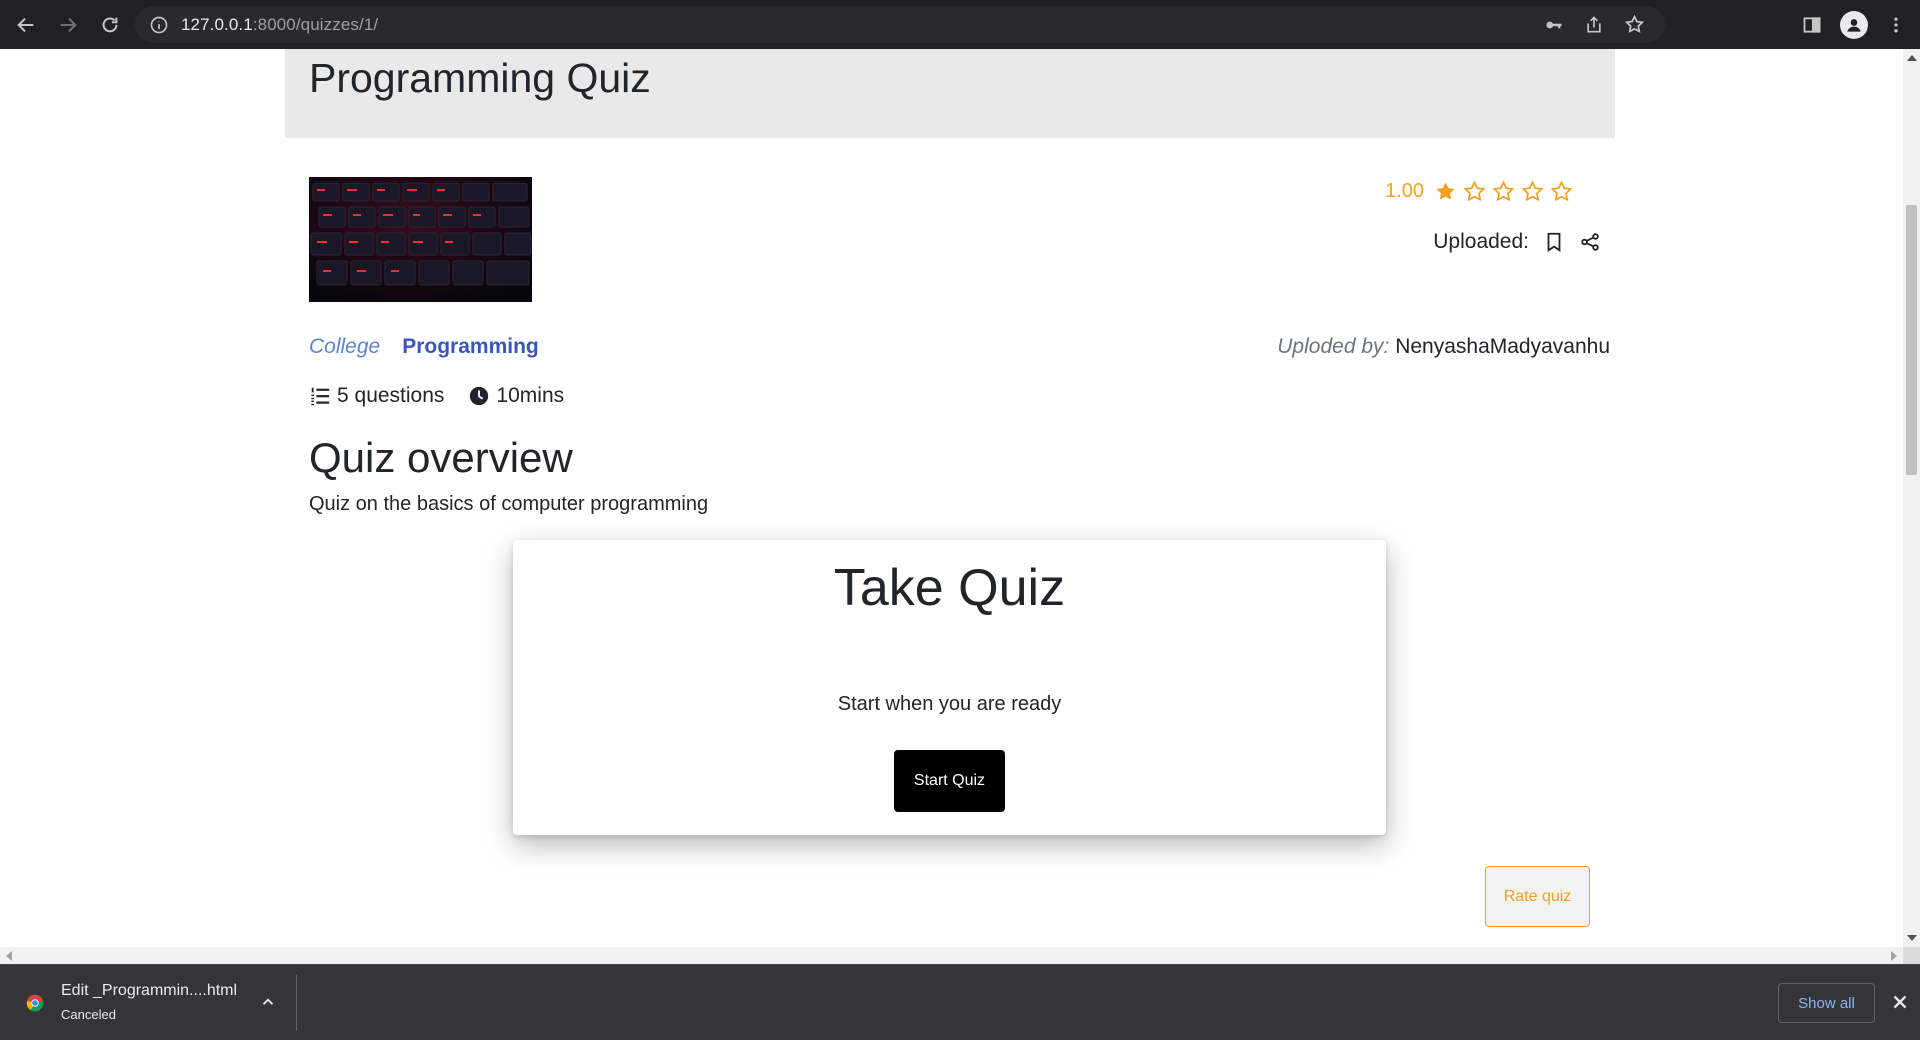 This screenshot has width=1920, height=1040. I want to click on download-file-name: Edit _Programmin....html, so click(149, 991).